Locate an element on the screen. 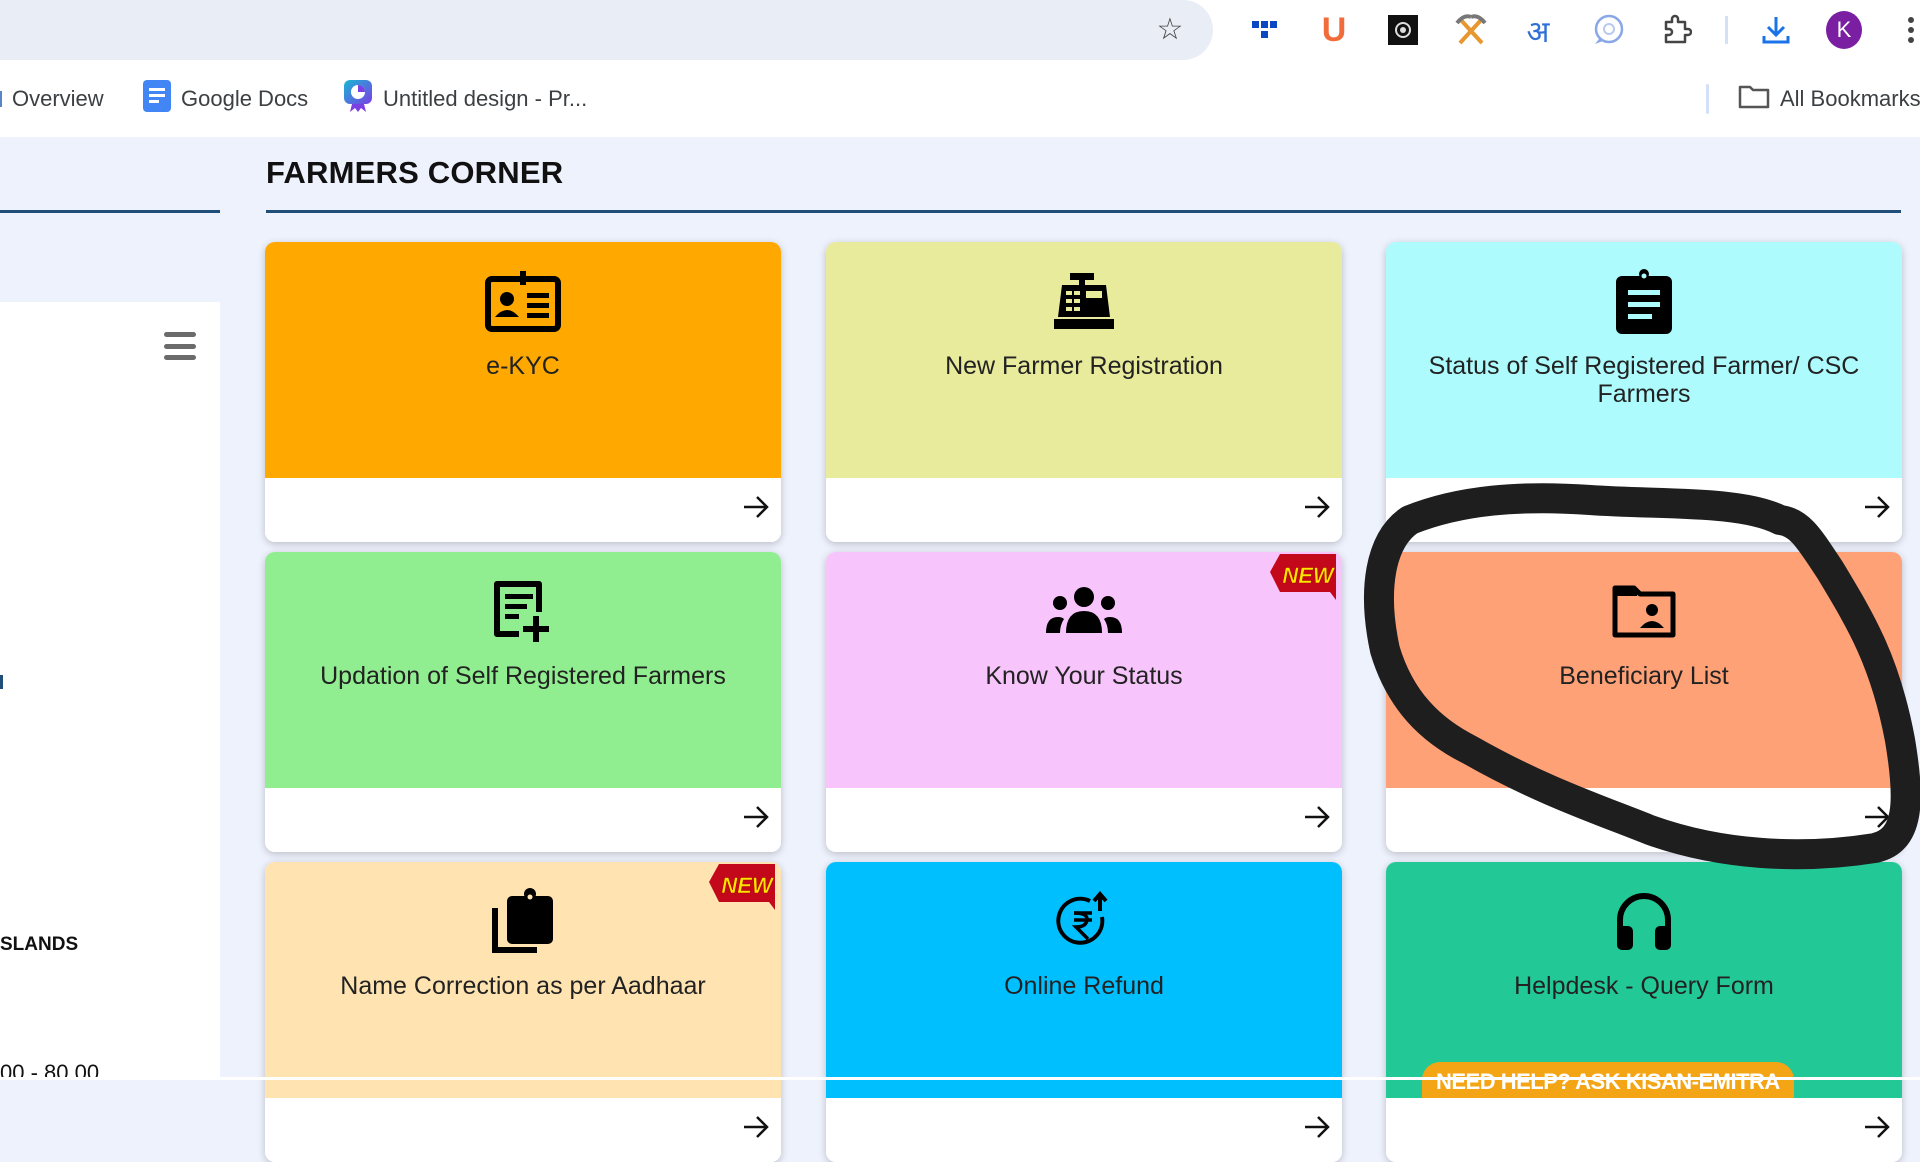 The height and width of the screenshot is (1162, 1920). avatar: K is located at coordinates (1844, 30).